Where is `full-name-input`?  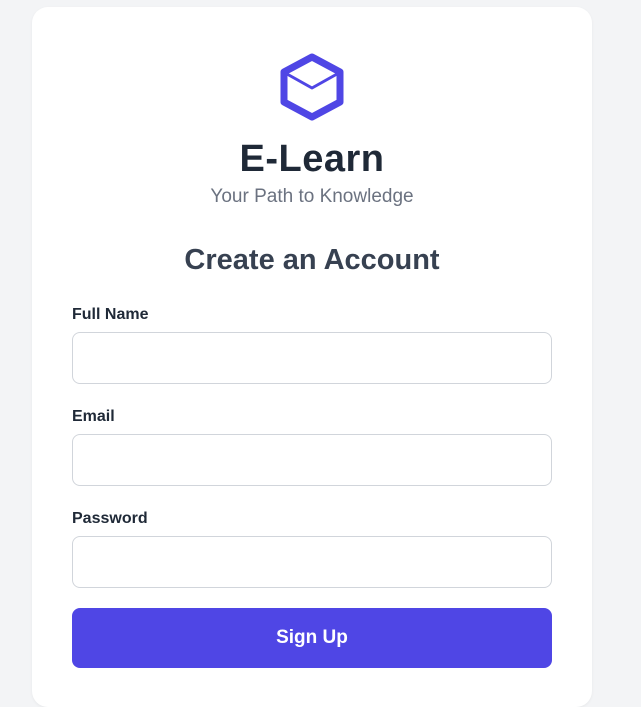 full-name-input is located at coordinates (312, 358).